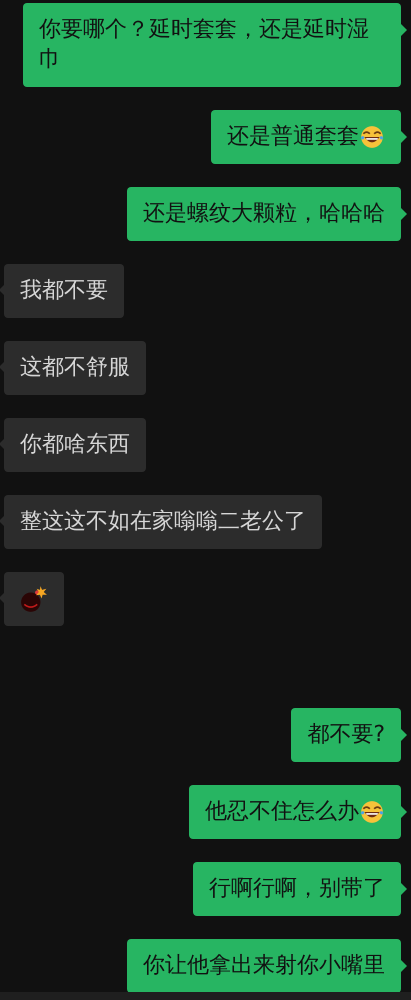 The image size is (411, 1000). What do you see at coordinates (75, 445) in the screenshot?
I see `message-text: 你都啥东西` at bounding box center [75, 445].